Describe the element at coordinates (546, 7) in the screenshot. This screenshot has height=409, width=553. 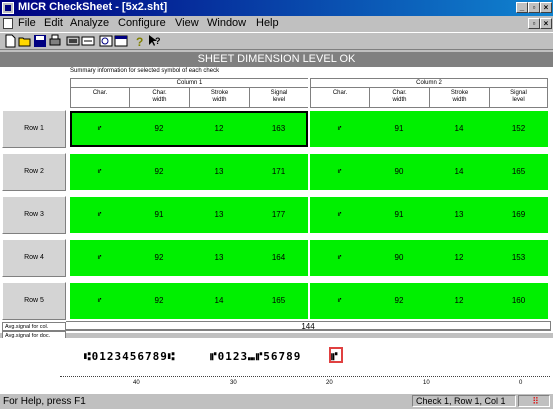
I see `close-button: ×` at that location.